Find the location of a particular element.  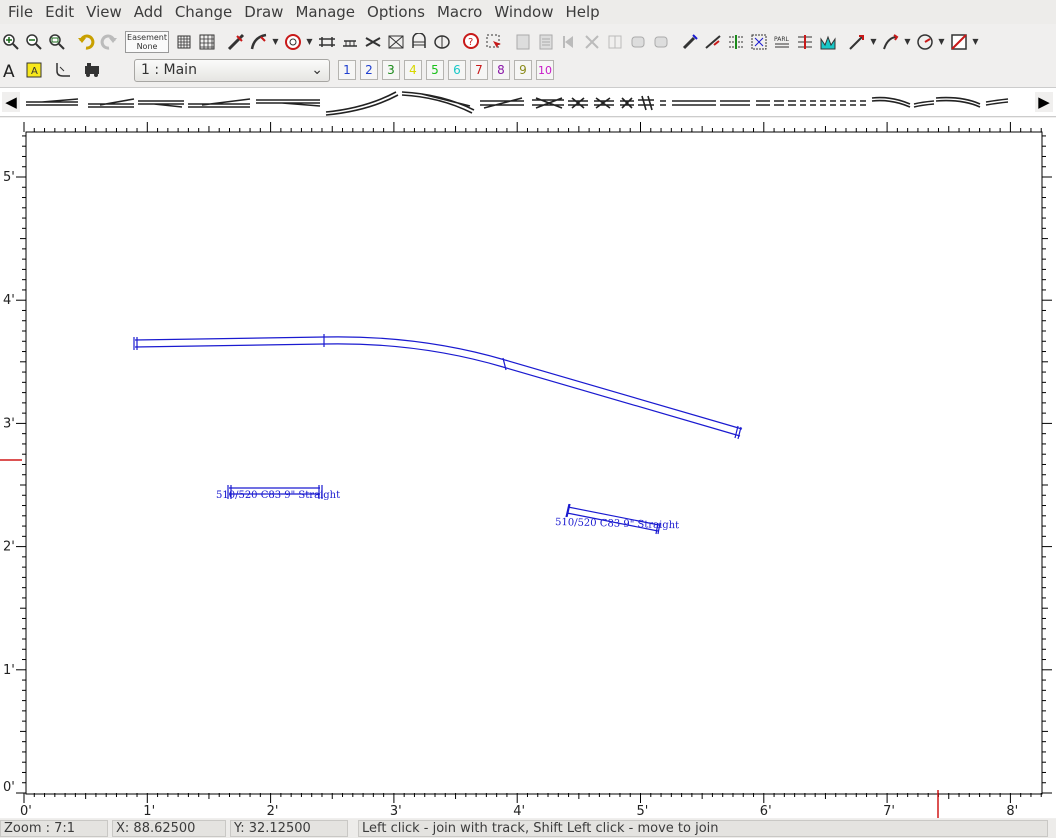

menu-file: File is located at coordinates (20, 12).